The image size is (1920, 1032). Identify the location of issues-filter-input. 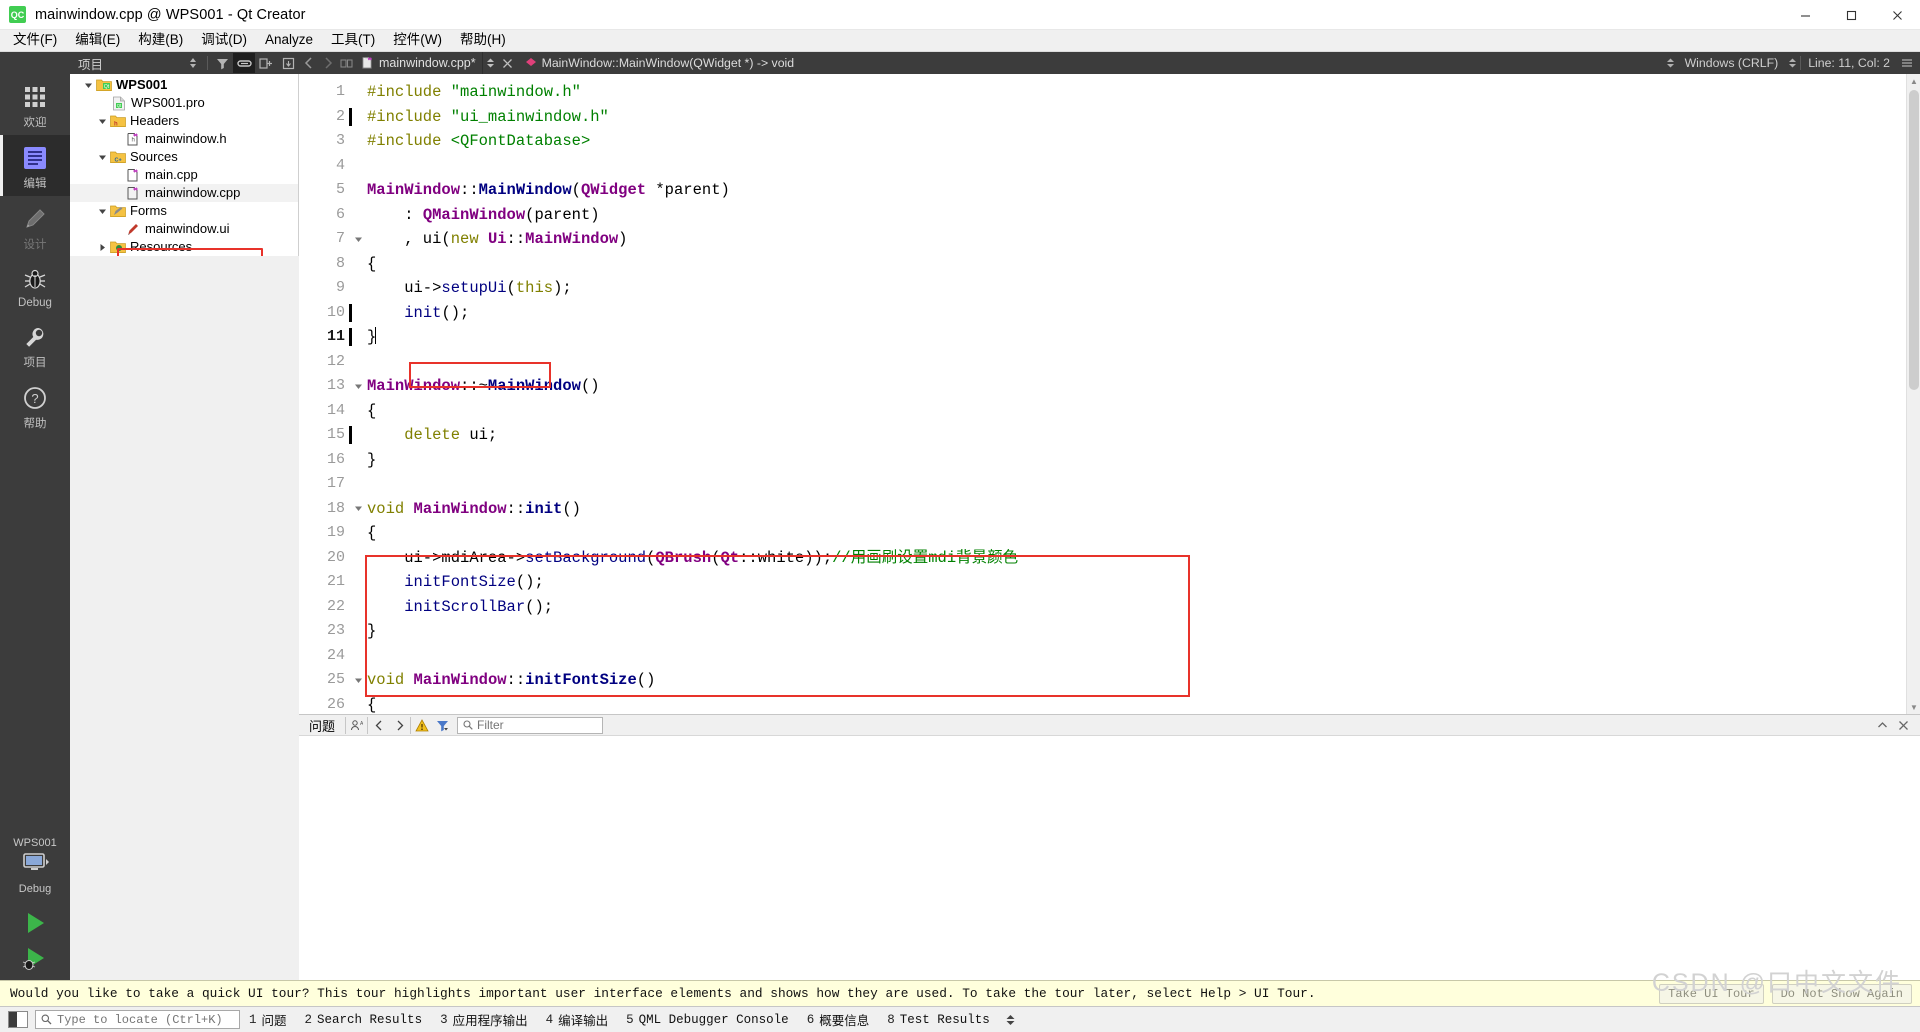
(530, 725).